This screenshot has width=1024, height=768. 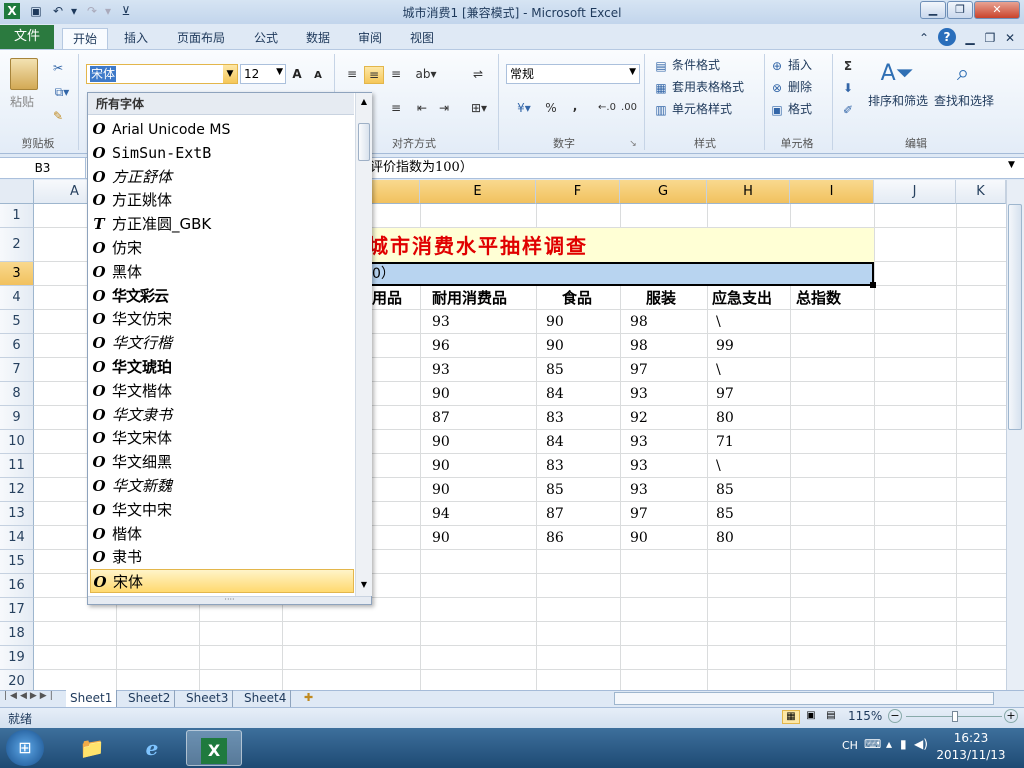 What do you see at coordinates (313, 697) in the screenshot?
I see `insert-sheet-icon: ✚` at bounding box center [313, 697].